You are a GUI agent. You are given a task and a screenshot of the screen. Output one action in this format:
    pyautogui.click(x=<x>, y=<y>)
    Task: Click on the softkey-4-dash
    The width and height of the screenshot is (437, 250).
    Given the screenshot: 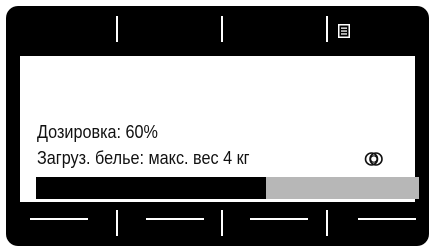 What is the action you would take?
    pyautogui.click(x=387, y=219)
    